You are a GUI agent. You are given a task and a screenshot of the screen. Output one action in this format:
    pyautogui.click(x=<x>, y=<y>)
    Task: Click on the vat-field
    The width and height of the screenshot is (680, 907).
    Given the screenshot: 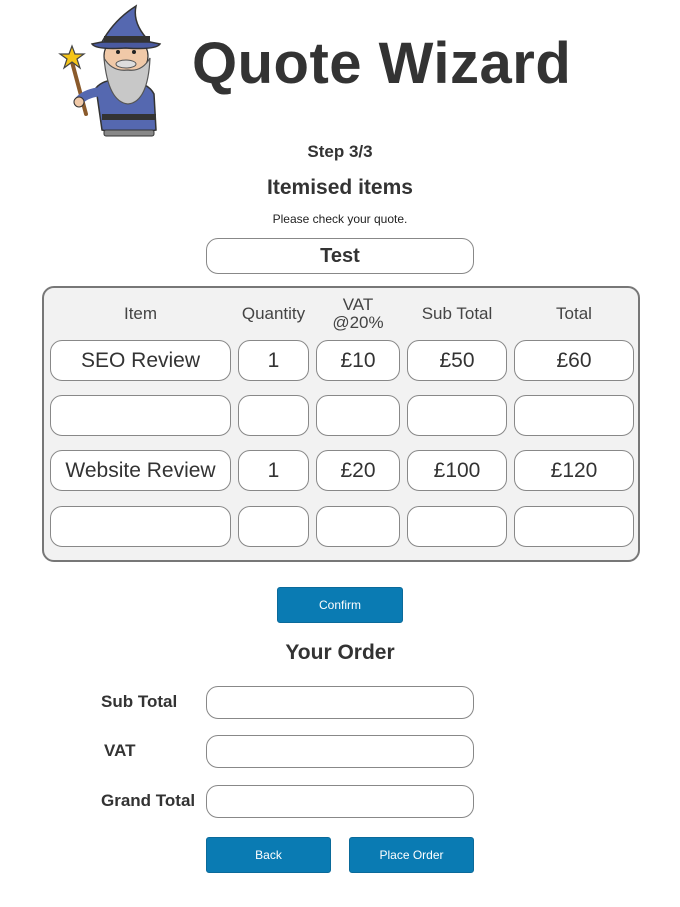 What is the action you would take?
    pyautogui.click(x=340, y=751)
    